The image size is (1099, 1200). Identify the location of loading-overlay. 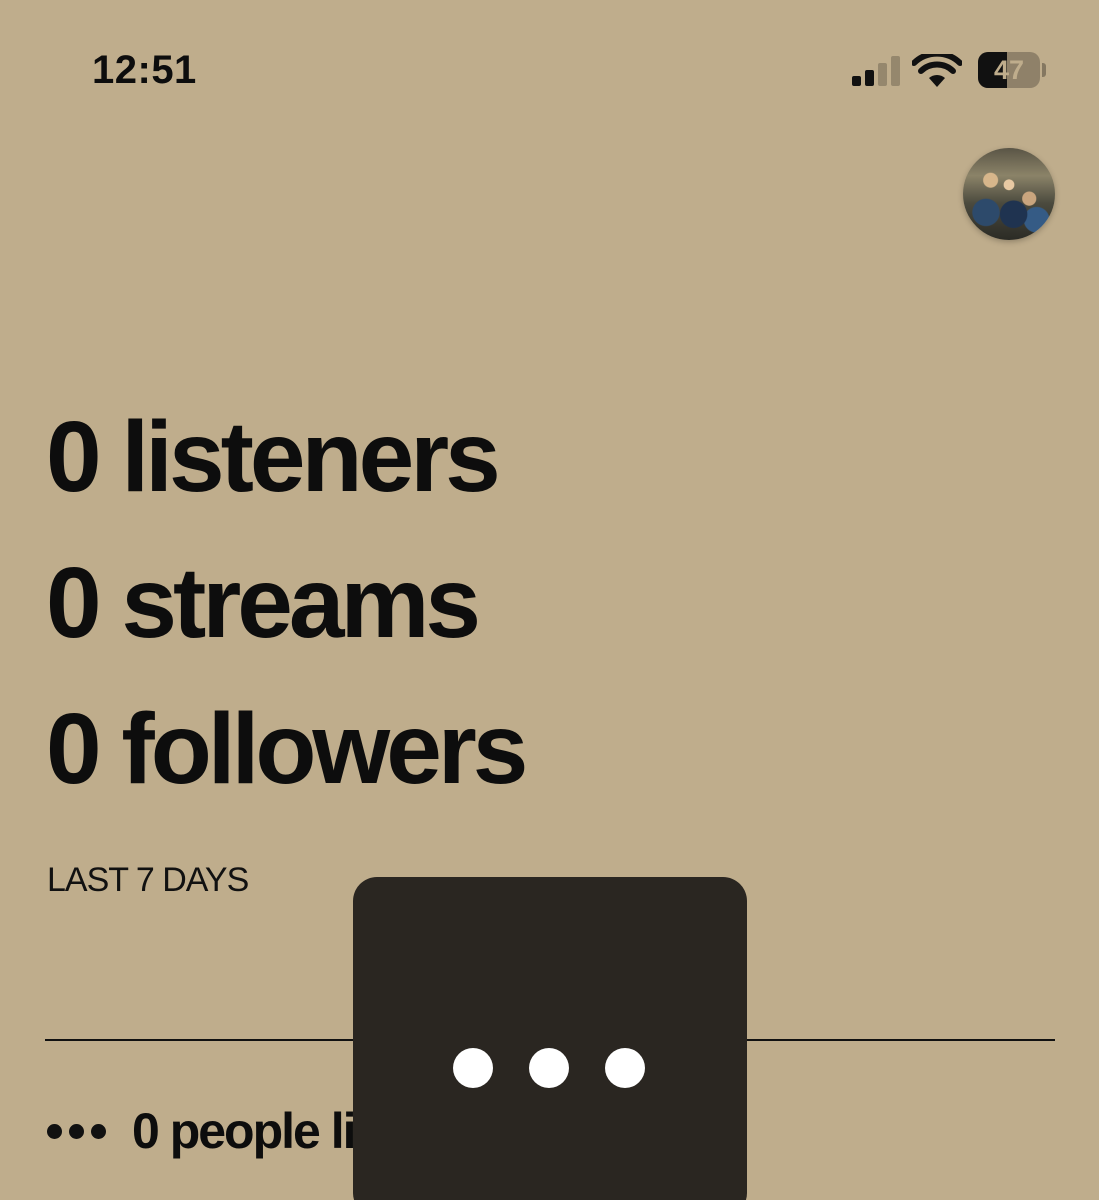
(550, 1038).